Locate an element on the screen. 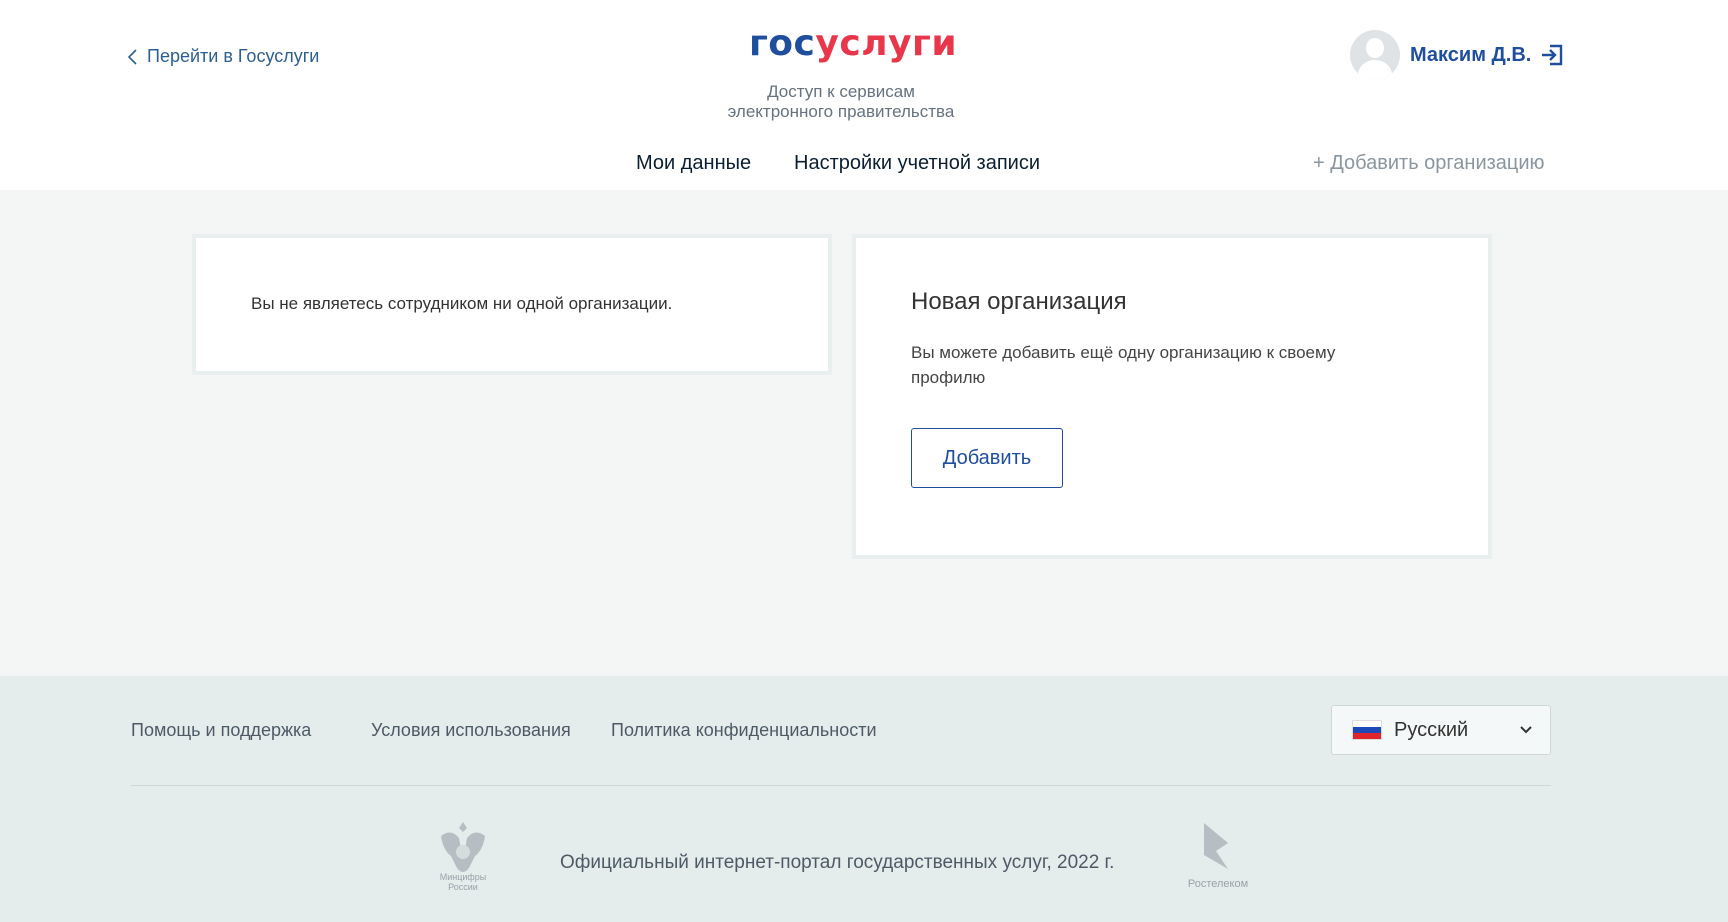  footer-divider is located at coordinates (841, 785).